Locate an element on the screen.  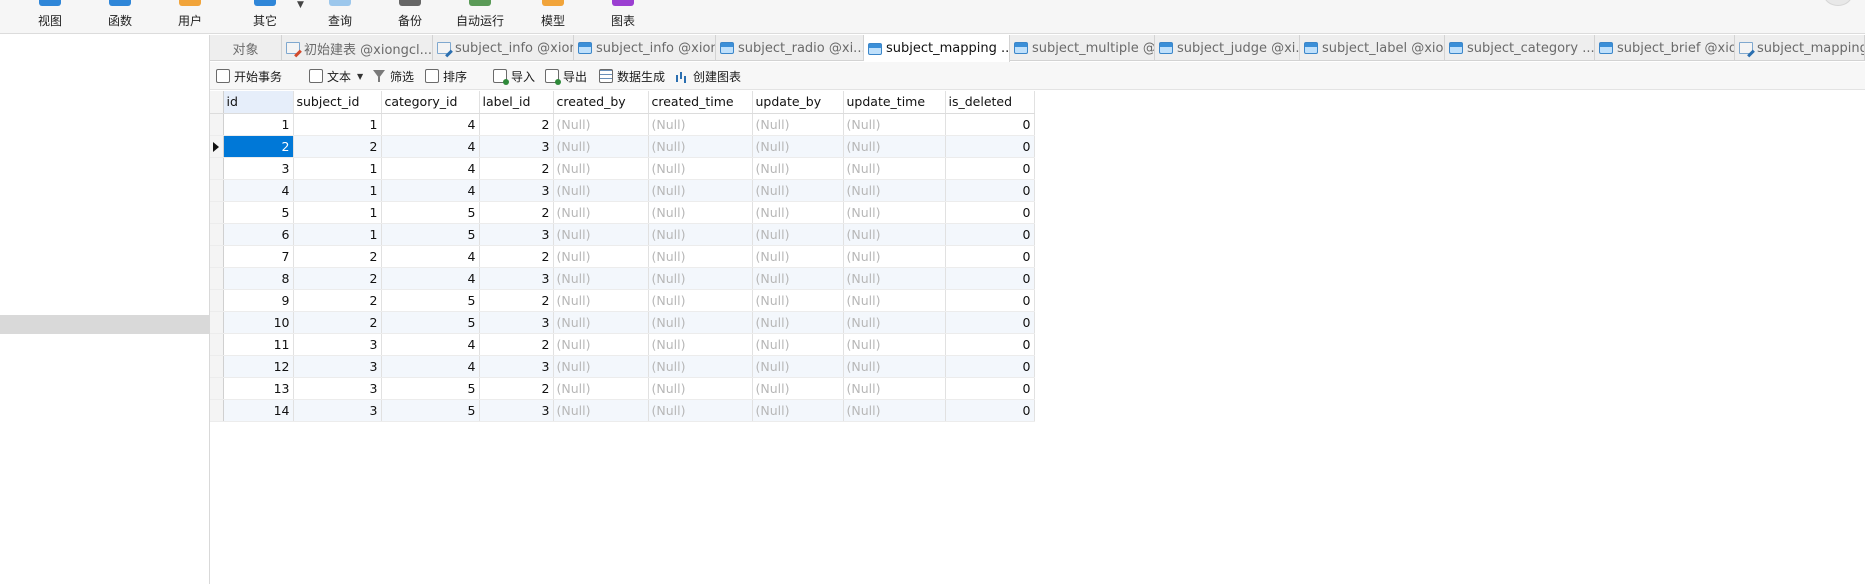
selected-tree-item is located at coordinates (105, 324).